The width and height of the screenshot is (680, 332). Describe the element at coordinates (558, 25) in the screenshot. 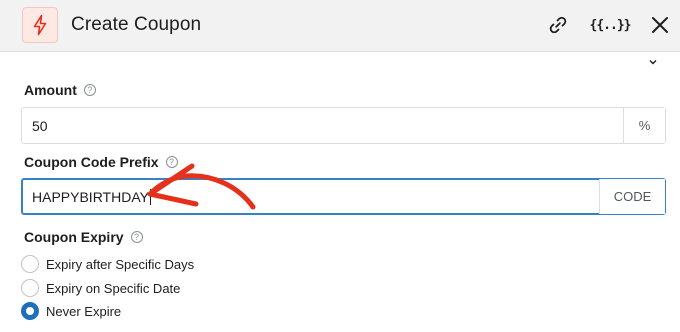

I see `link-icon` at that location.